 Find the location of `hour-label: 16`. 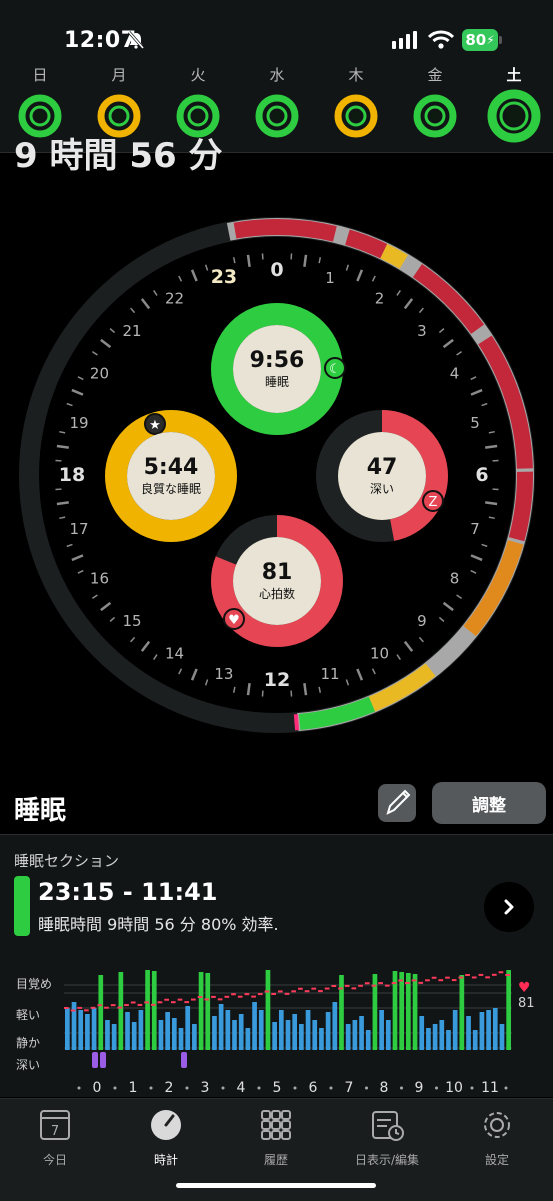

hour-label: 16 is located at coordinates (99, 579).